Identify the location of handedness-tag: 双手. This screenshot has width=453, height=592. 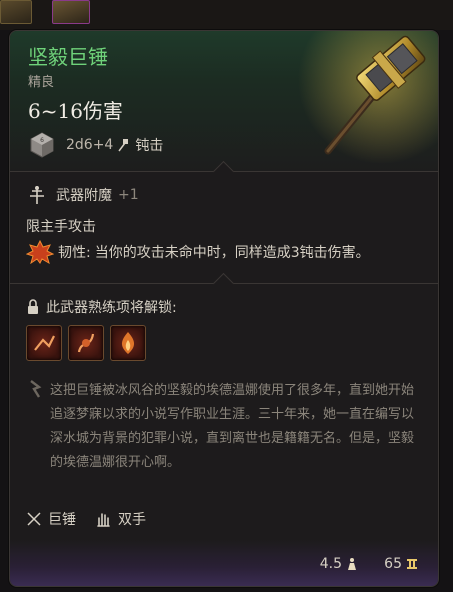
(120, 519).